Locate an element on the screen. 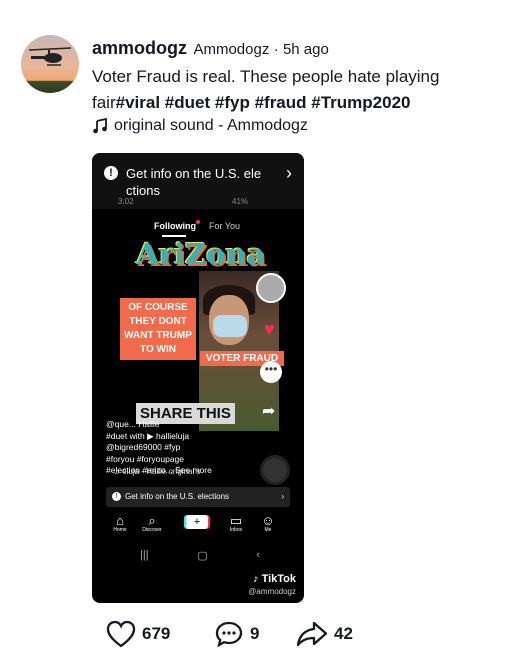  music-disc-icon is located at coordinates (275, 470).